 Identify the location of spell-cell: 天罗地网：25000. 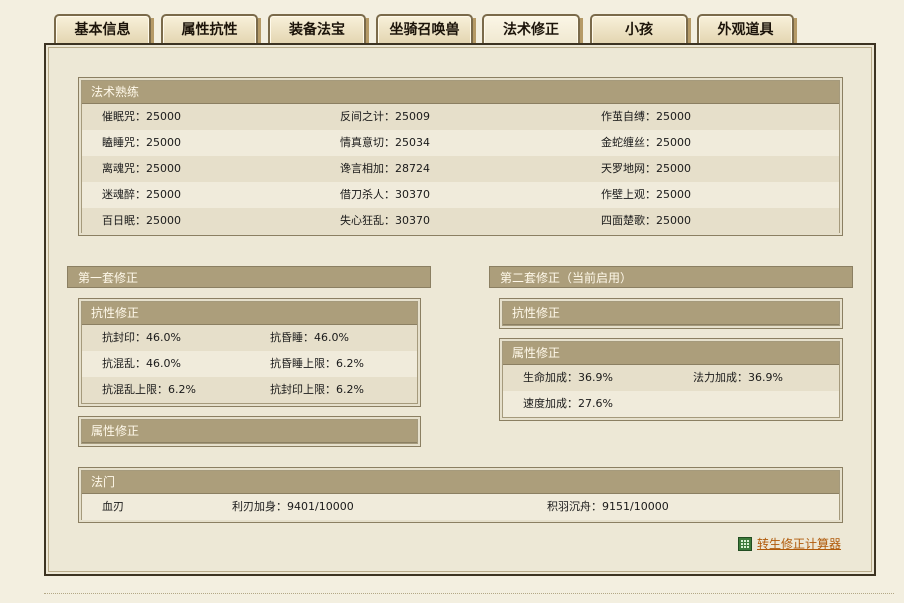
(646, 168).